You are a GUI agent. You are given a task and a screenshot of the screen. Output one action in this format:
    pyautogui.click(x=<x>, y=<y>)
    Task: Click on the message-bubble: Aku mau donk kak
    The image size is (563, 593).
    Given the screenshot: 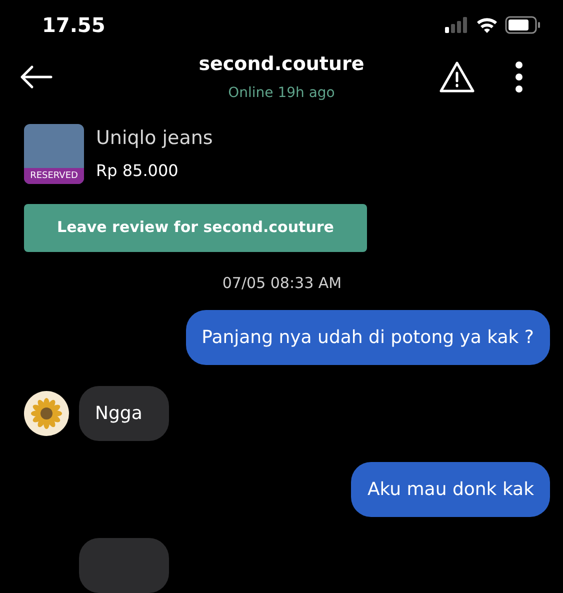 What is the action you would take?
    pyautogui.click(x=450, y=489)
    